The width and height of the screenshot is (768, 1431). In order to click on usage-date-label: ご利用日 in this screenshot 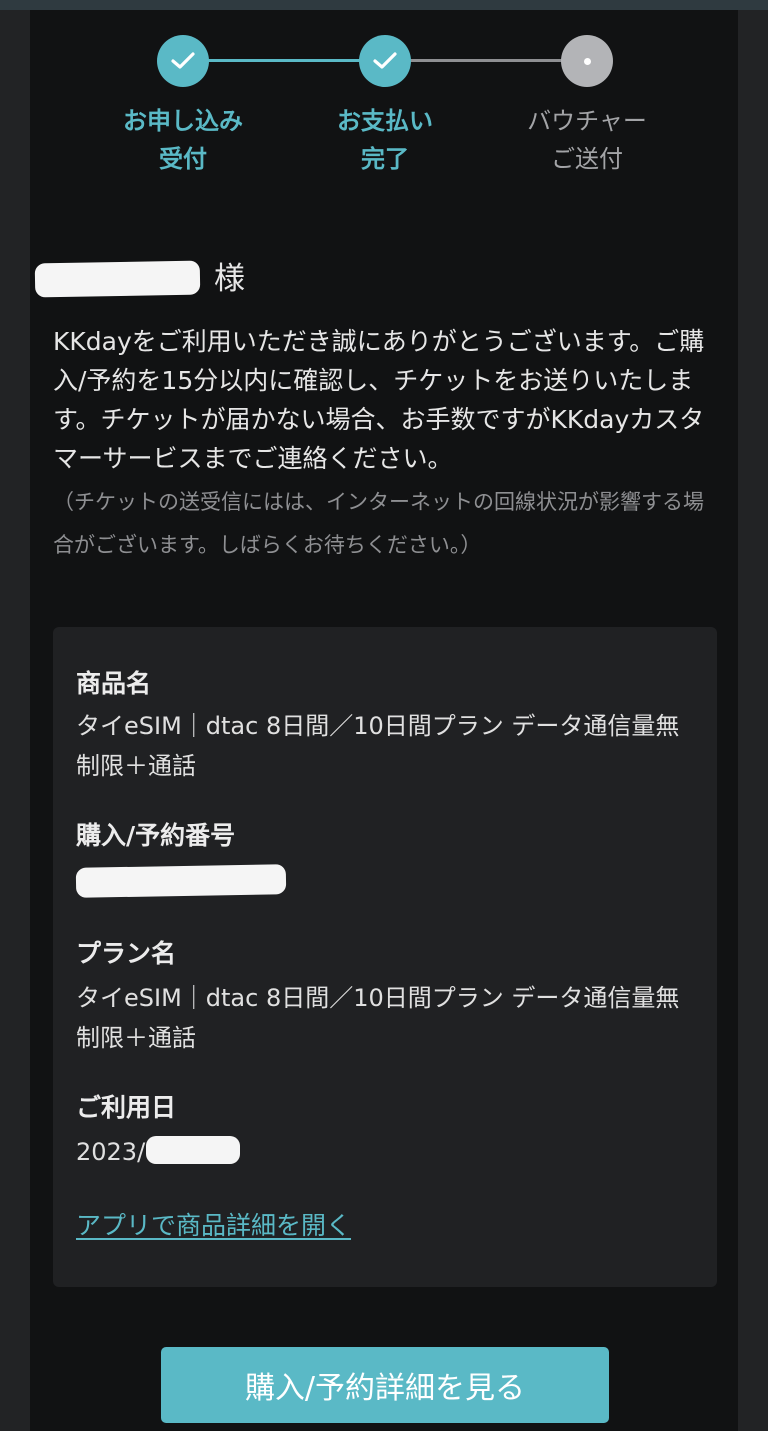, I will do `click(126, 1107)`.